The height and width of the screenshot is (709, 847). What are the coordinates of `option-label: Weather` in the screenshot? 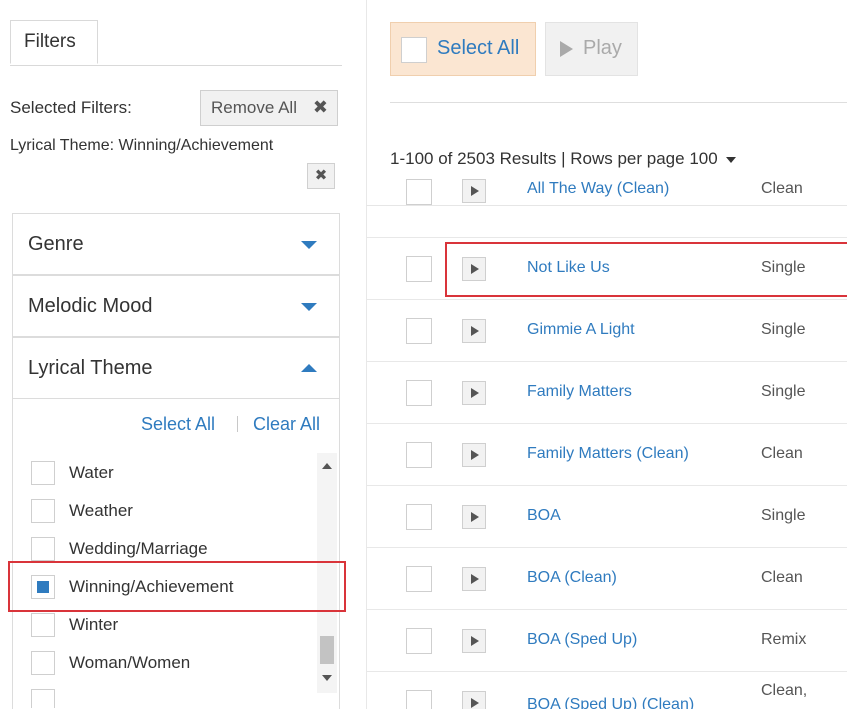 It's located at (101, 510).